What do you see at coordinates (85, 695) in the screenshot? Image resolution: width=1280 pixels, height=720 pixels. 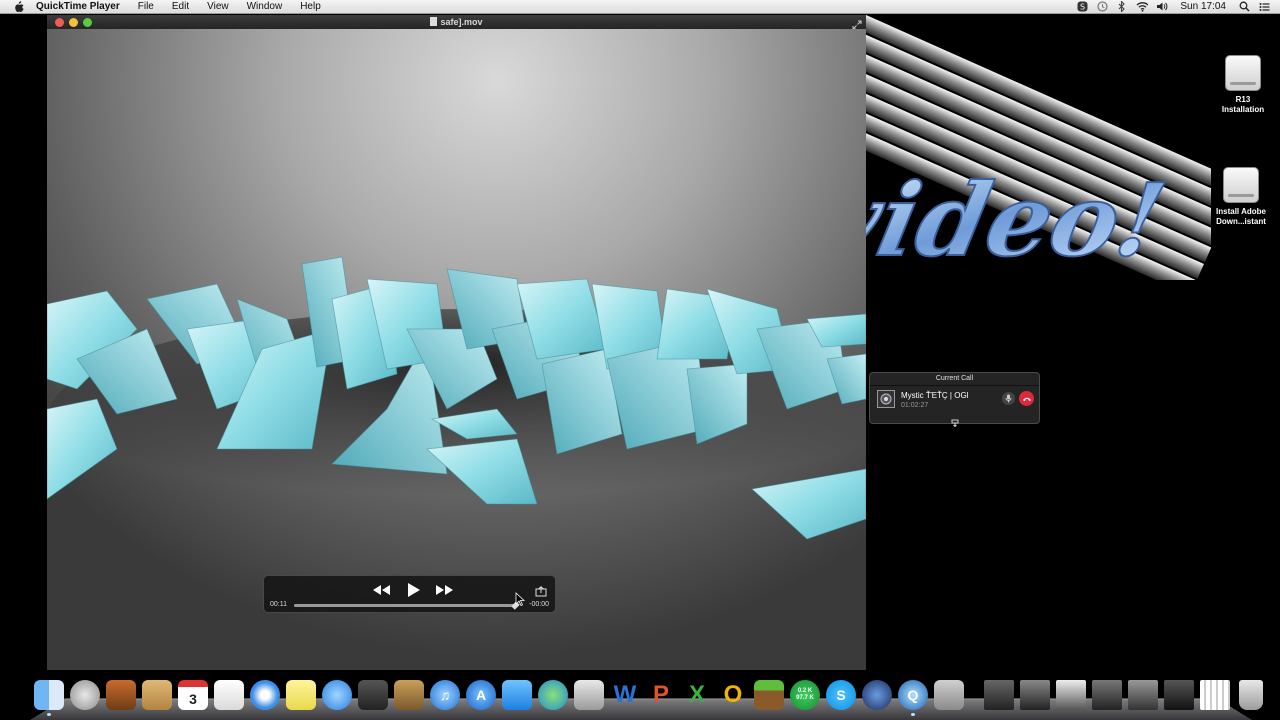 I see `launchpad-icon` at bounding box center [85, 695].